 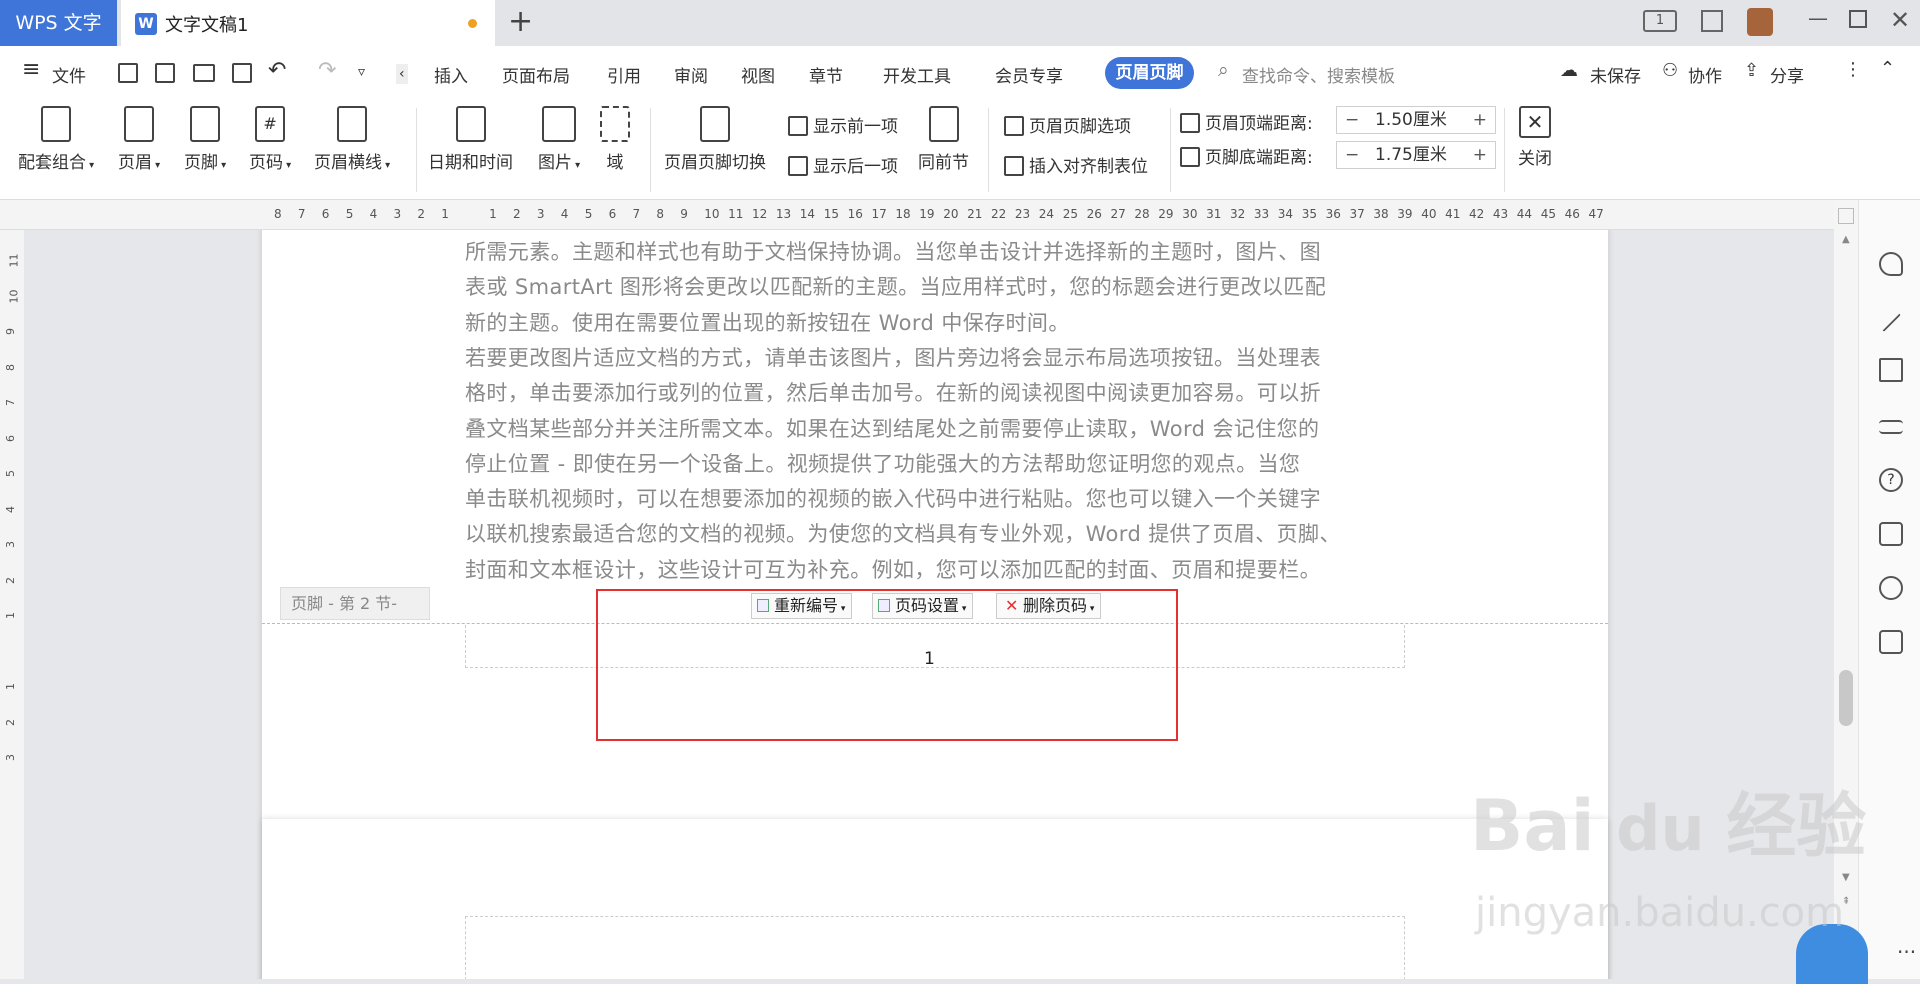 I want to click on same-as-previous-label: 同前节, so click(x=943, y=163).